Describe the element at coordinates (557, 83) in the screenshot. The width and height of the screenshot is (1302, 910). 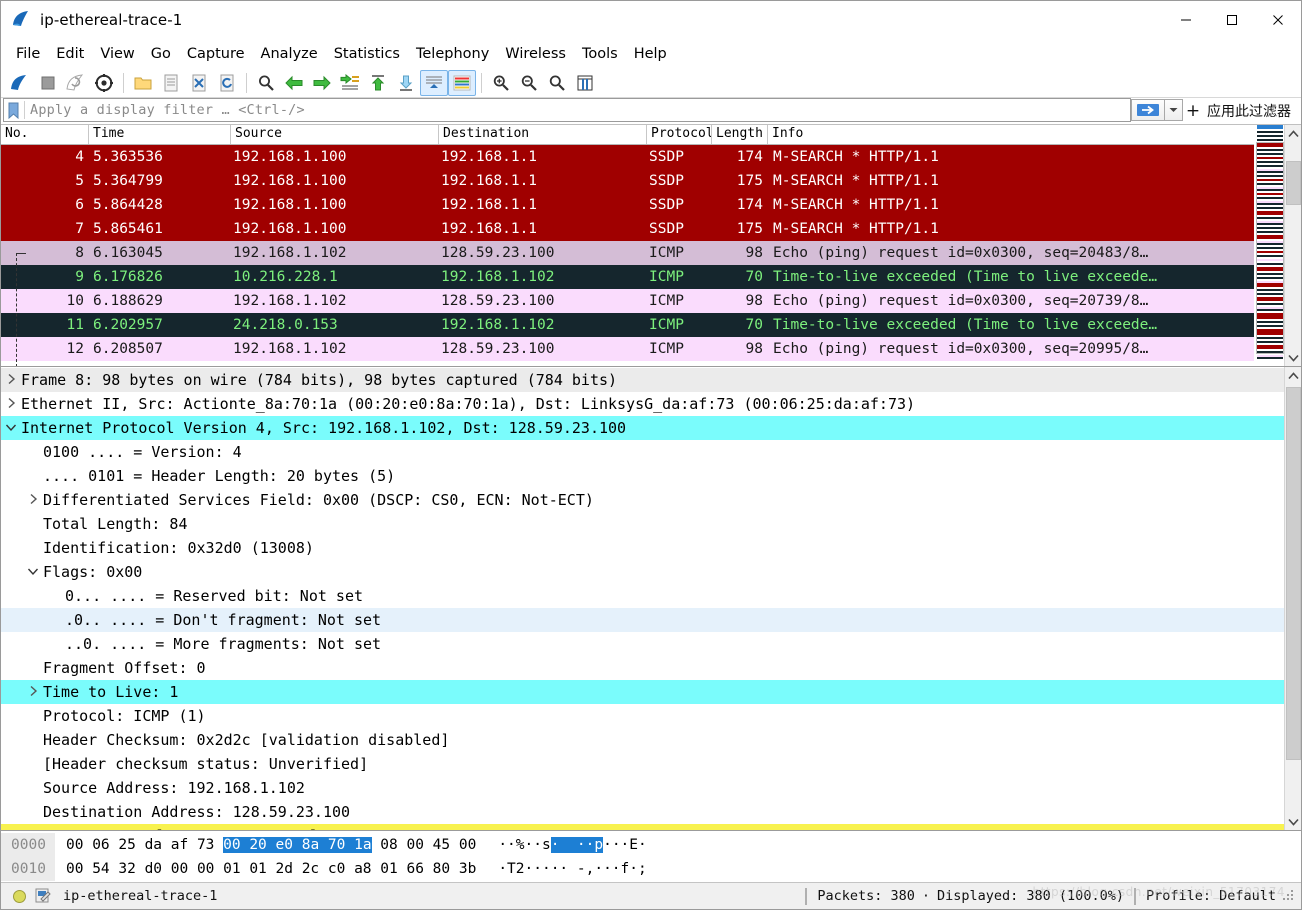
I see `zoom-reset-icon` at that location.